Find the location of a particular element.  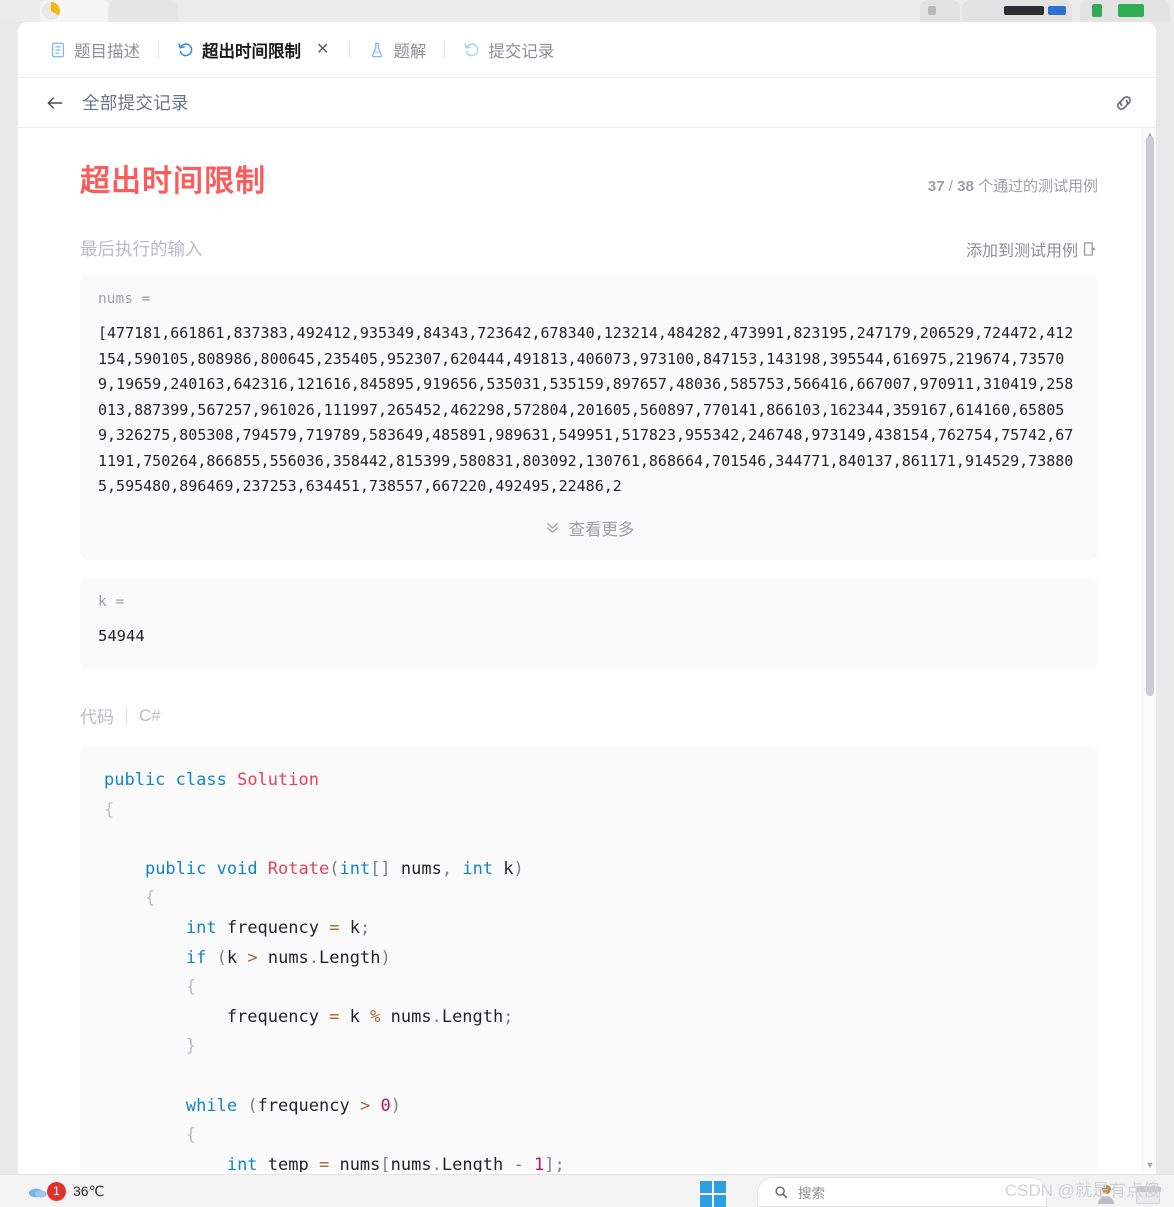

code-token: . is located at coordinates (436, 1163).